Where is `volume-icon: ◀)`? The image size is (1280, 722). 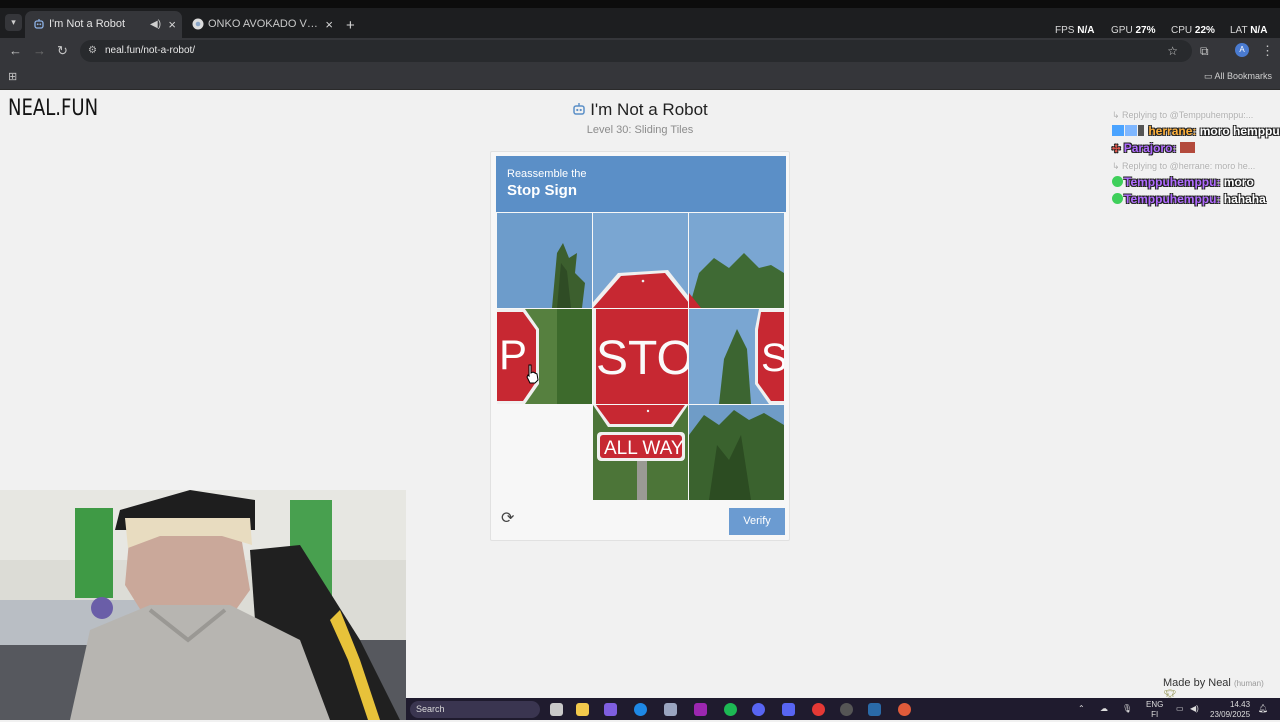 volume-icon: ◀) is located at coordinates (1194, 709).